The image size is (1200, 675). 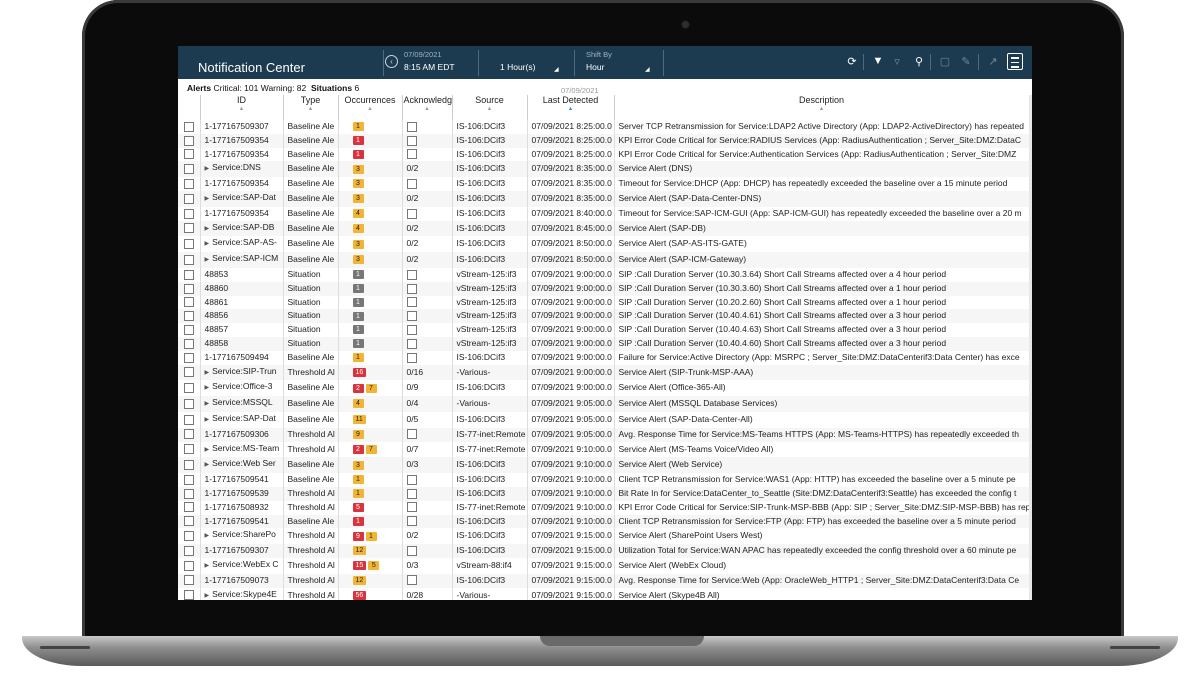 What do you see at coordinates (945, 61) in the screenshot?
I see `acknowledge-icon: ▢` at bounding box center [945, 61].